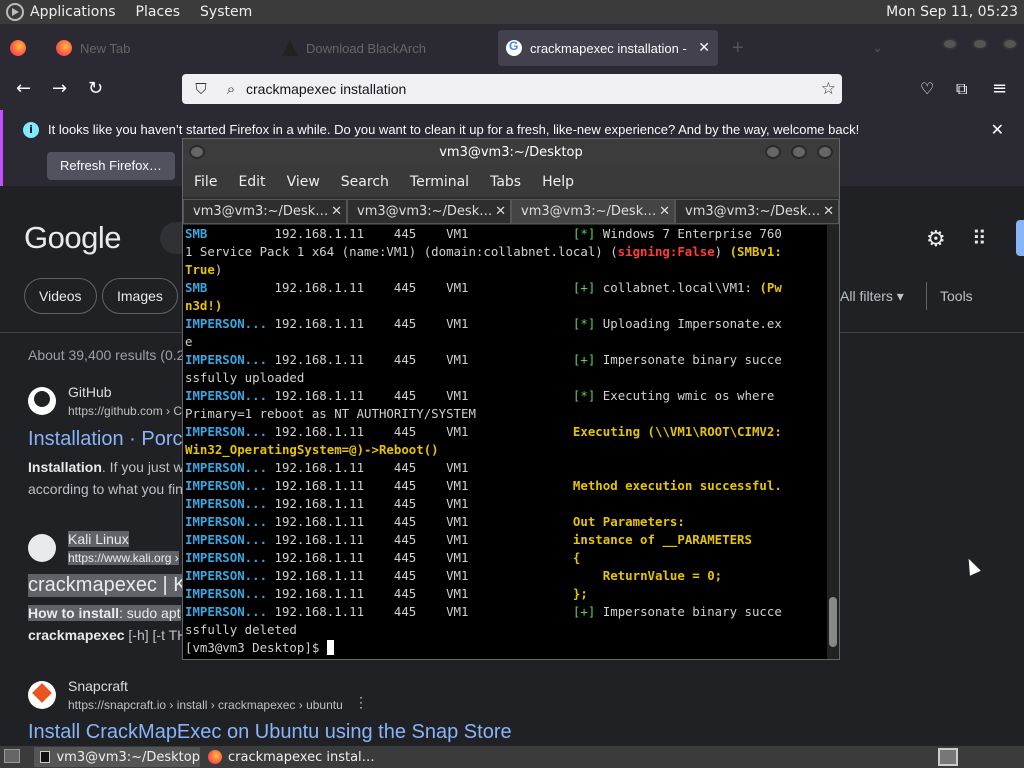 This screenshot has width=1024, height=768. What do you see at coordinates (125, 411) in the screenshot?
I see `result-url: https://github.com › C` at bounding box center [125, 411].